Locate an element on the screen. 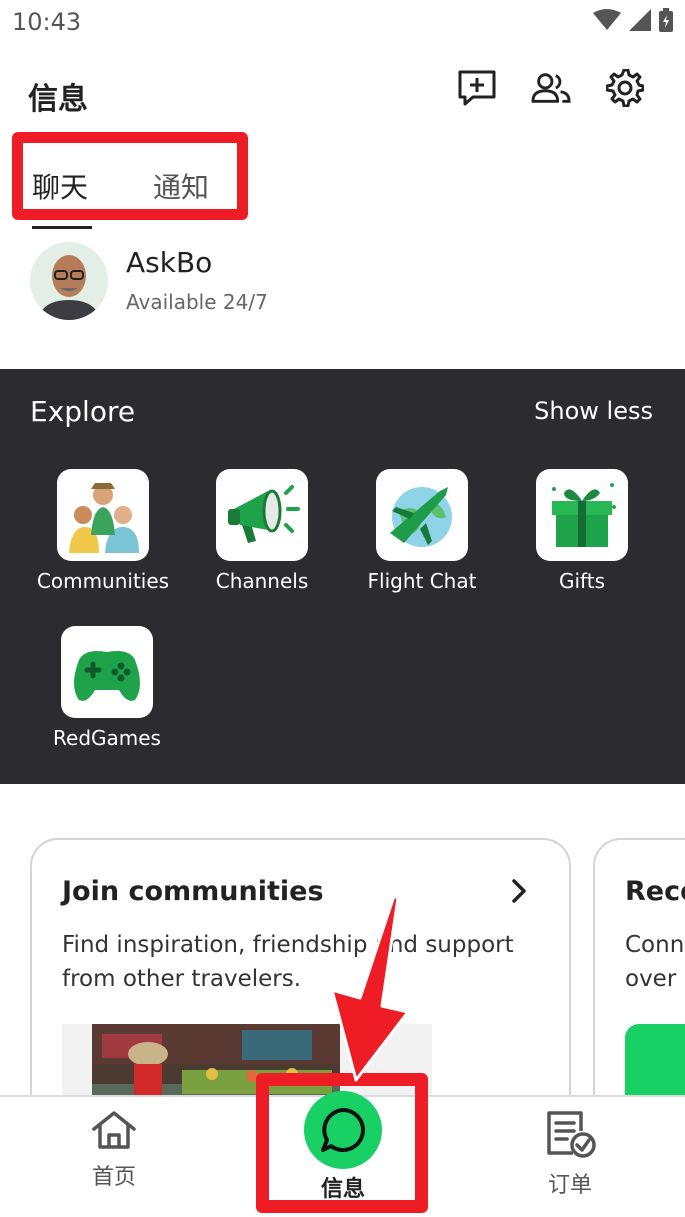 This screenshot has width=685, height=1217. annotation-highlight-box is located at coordinates (342, 1143).